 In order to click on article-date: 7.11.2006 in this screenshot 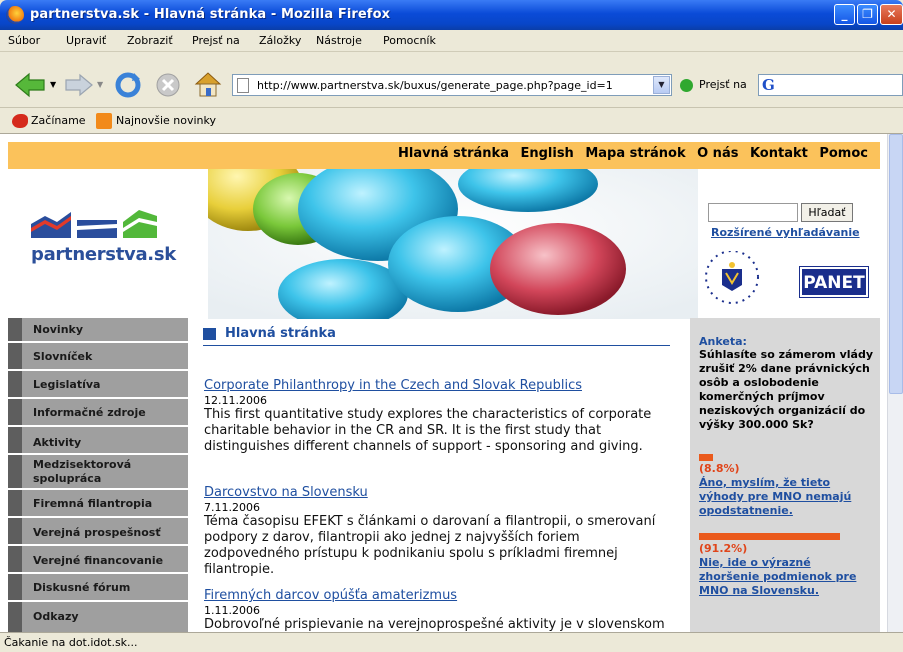, I will do `click(232, 507)`.